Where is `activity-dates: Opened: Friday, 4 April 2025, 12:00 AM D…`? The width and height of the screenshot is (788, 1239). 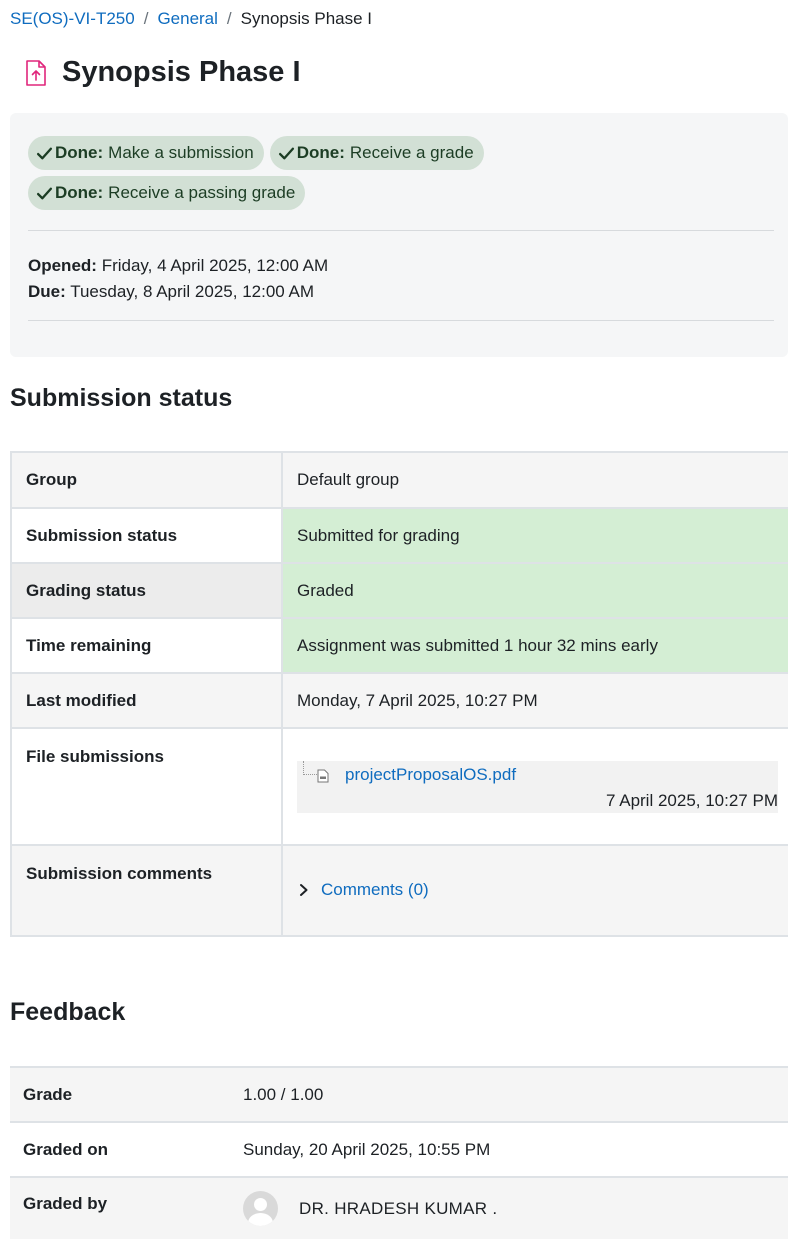 activity-dates: Opened: Friday, 4 April 2025, 12:00 AM D… is located at coordinates (178, 279).